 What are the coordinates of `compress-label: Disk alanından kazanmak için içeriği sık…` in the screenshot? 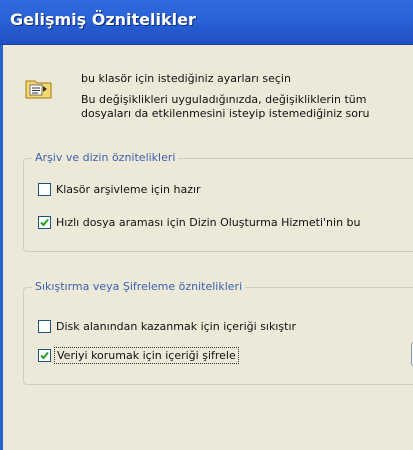 It's located at (176, 326).